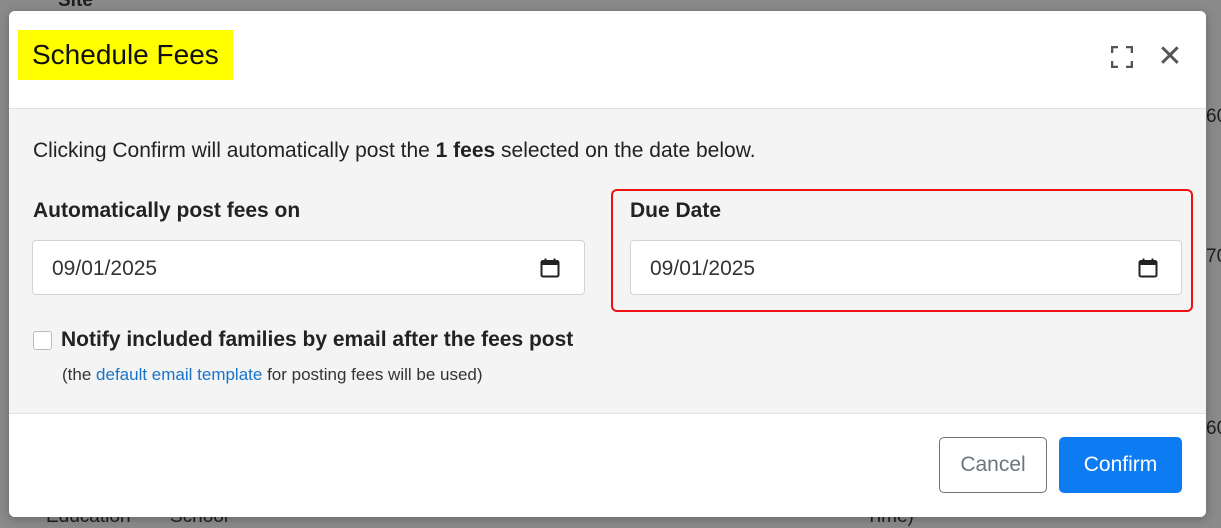 The width and height of the screenshot is (1221, 528). What do you see at coordinates (625, 150) in the screenshot?
I see `description-suffix: selected on the date below.` at bounding box center [625, 150].